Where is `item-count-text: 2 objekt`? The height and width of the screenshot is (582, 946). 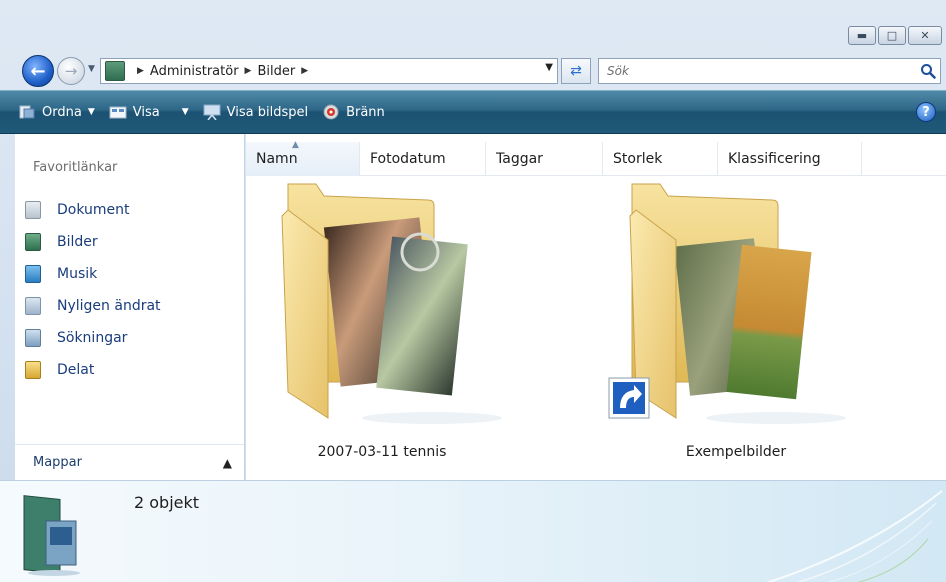
item-count-text: 2 objekt is located at coordinates (167, 502).